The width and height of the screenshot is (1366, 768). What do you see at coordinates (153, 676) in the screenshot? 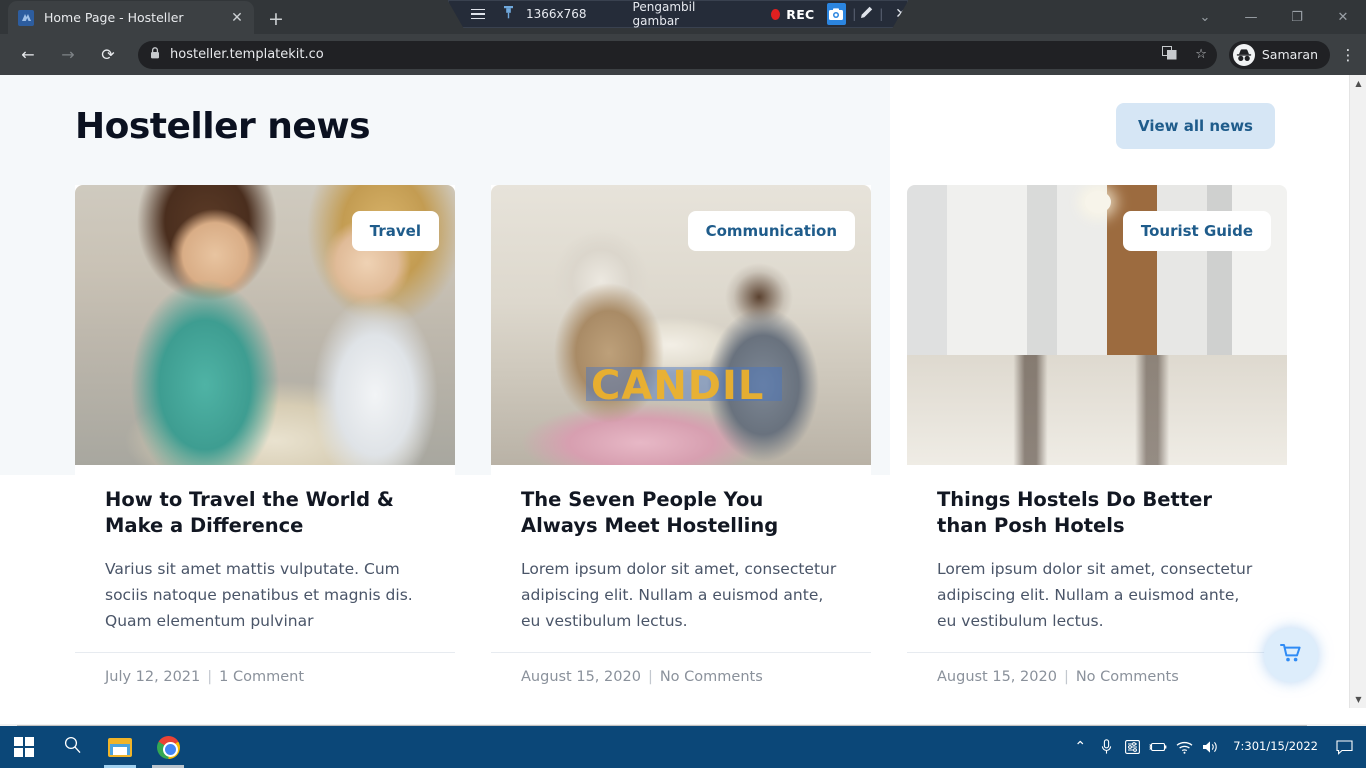
I see `card-date: July 12, 2021` at bounding box center [153, 676].